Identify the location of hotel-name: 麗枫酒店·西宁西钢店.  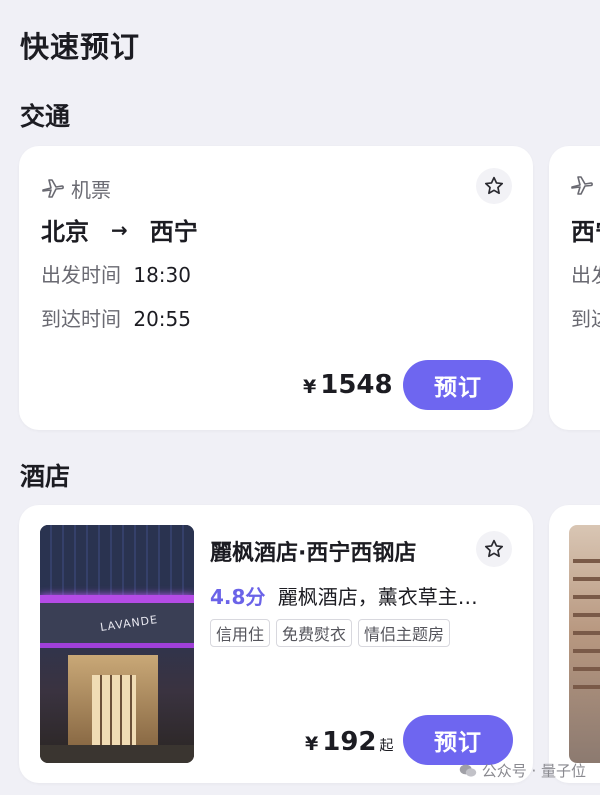
(313, 553).